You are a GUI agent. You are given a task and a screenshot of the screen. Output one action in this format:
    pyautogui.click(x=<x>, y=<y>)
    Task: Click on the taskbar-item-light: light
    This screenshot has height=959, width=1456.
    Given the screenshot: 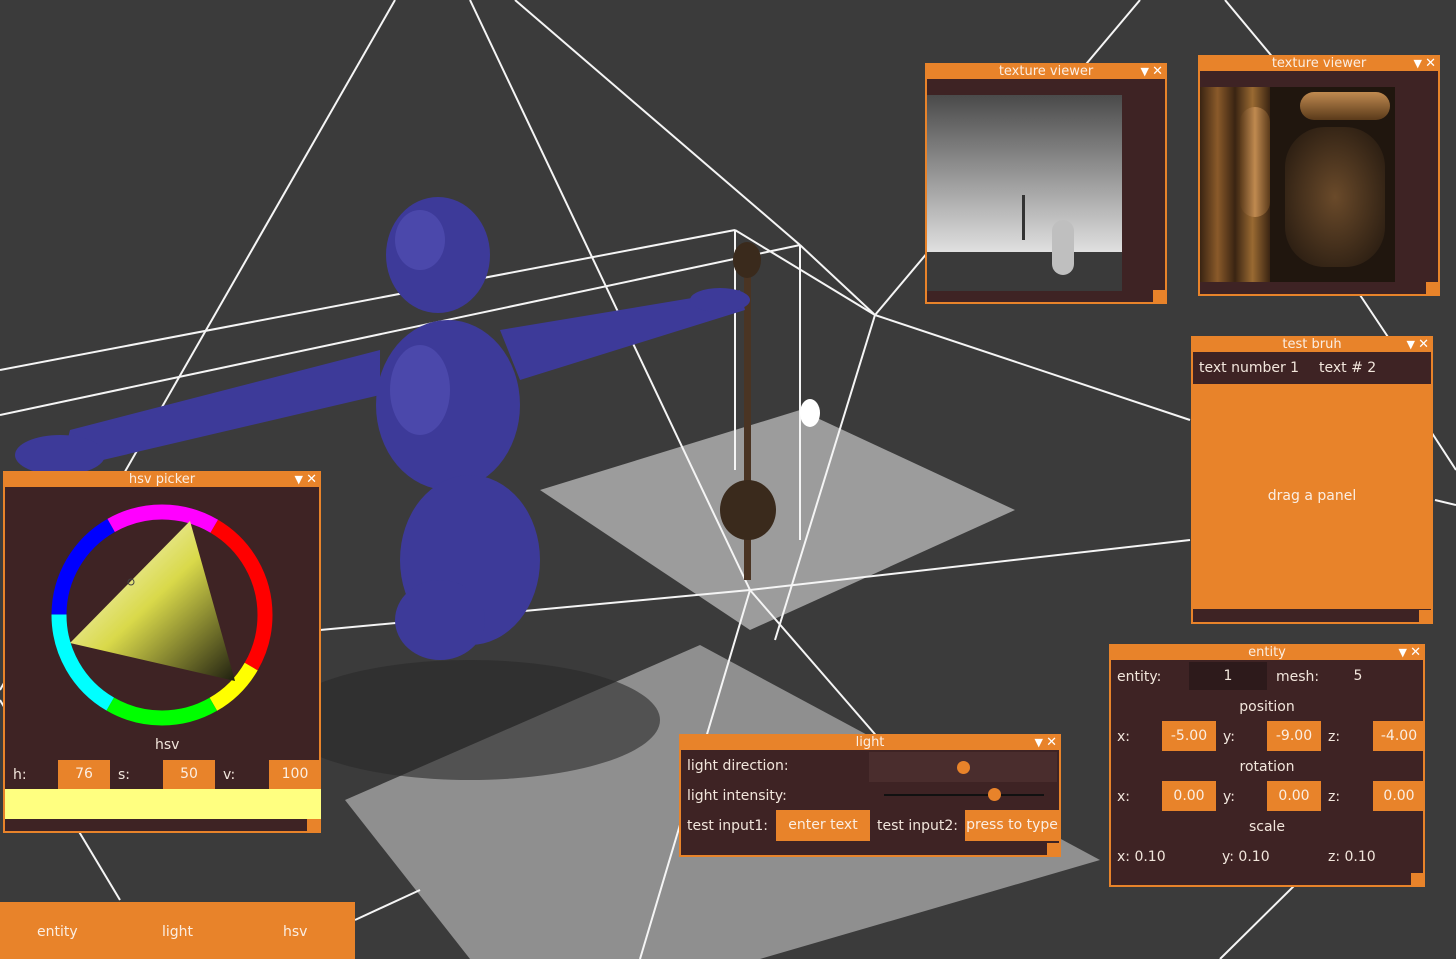 What is the action you would take?
    pyautogui.click(x=177, y=932)
    